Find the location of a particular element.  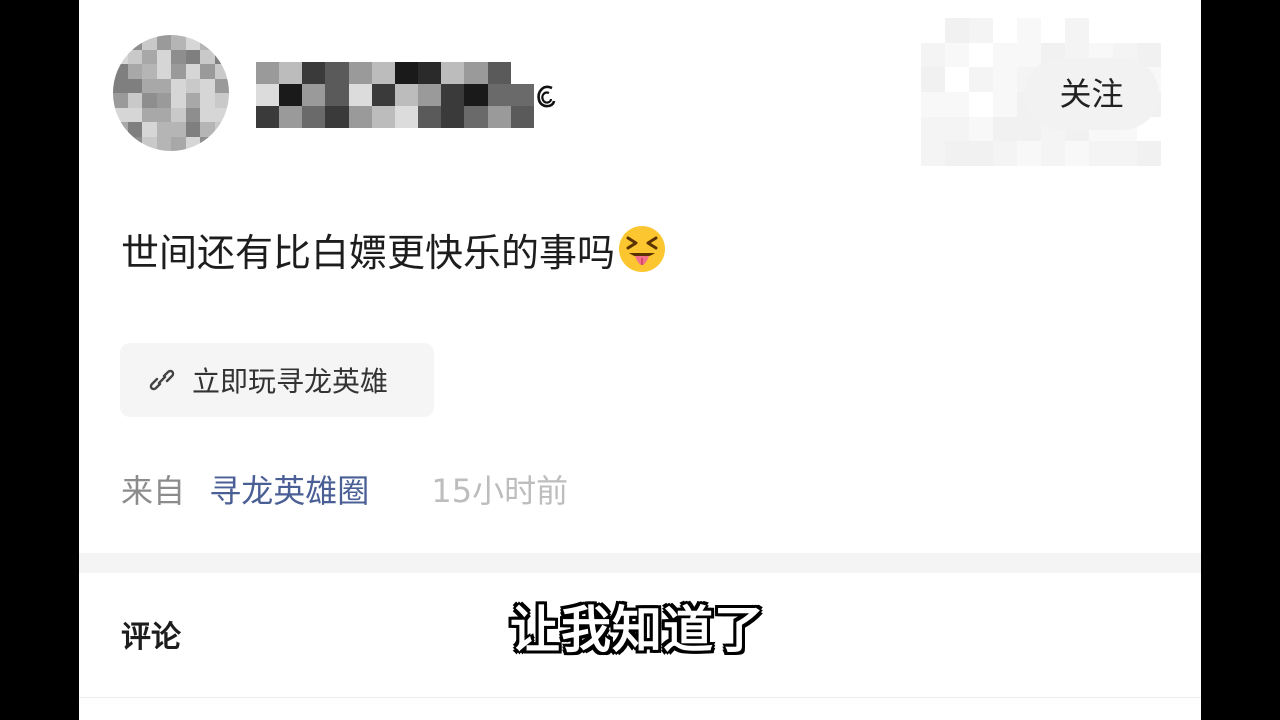

post-meta: 来自 寻龙英雄圈 15小时前 is located at coordinates (344, 489).